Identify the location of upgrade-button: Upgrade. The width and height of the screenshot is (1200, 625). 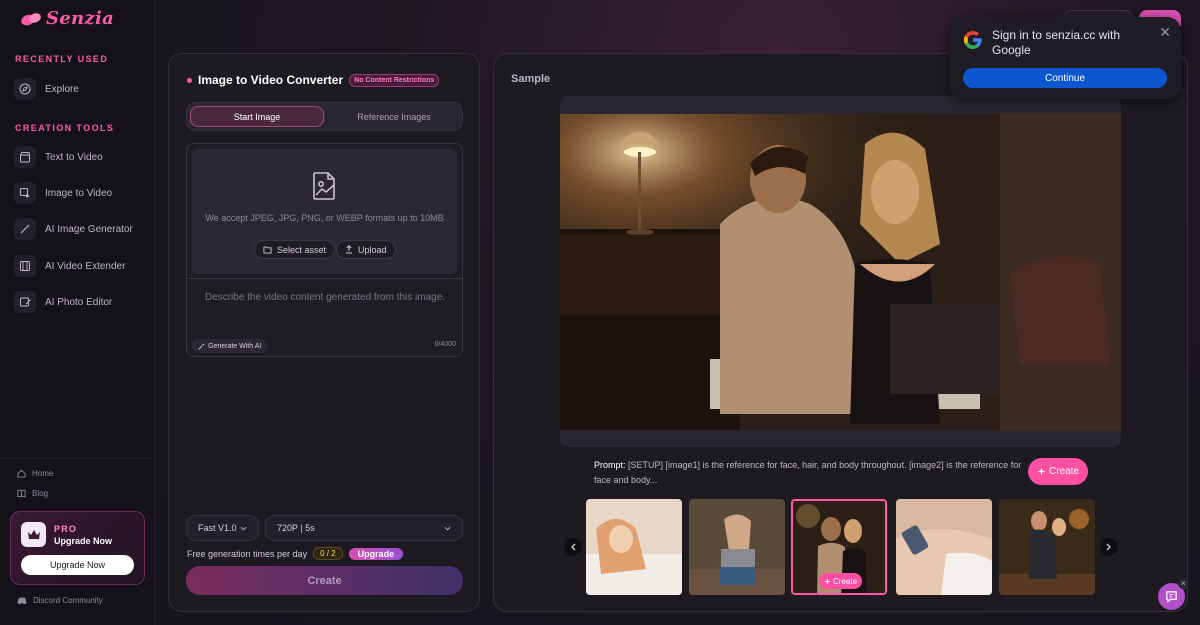
(376, 553).